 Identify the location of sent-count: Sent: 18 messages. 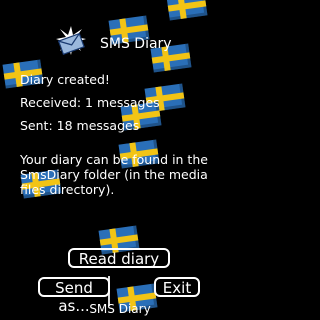
(80, 125).